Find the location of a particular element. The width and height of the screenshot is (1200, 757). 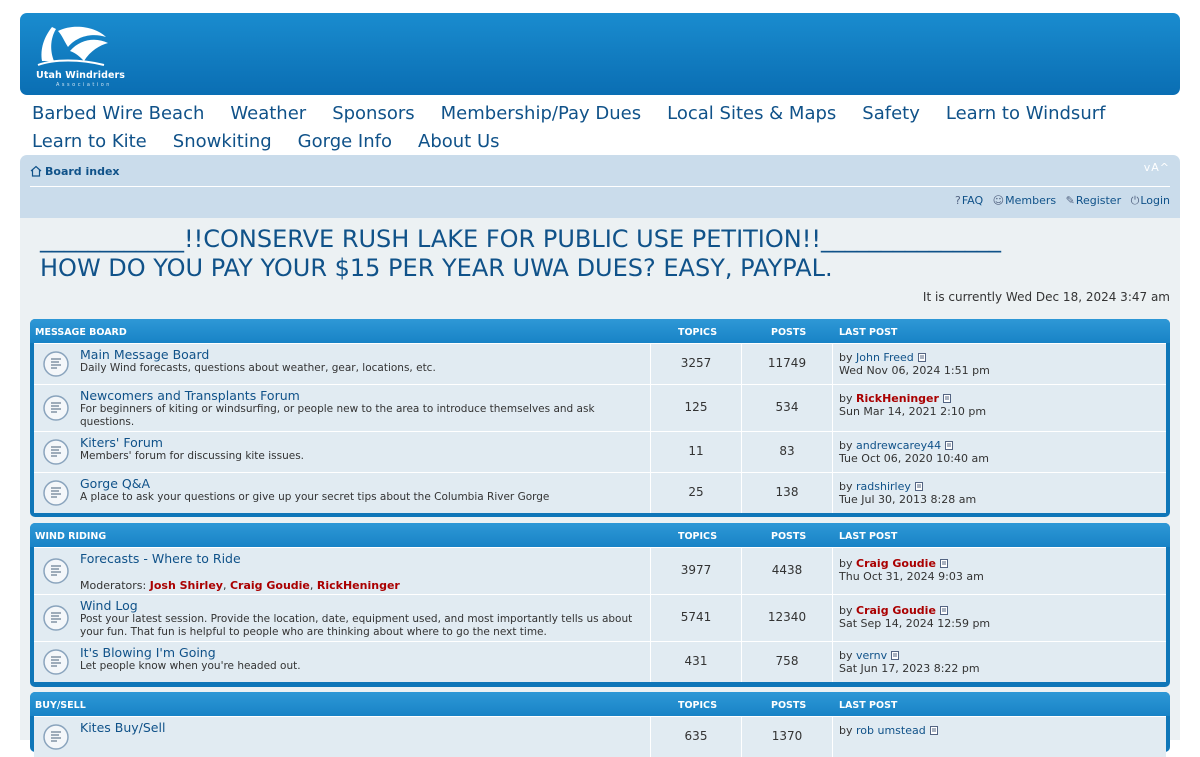

nav-learn-windsurf: Learn to Windsurf is located at coordinates (1026, 114).